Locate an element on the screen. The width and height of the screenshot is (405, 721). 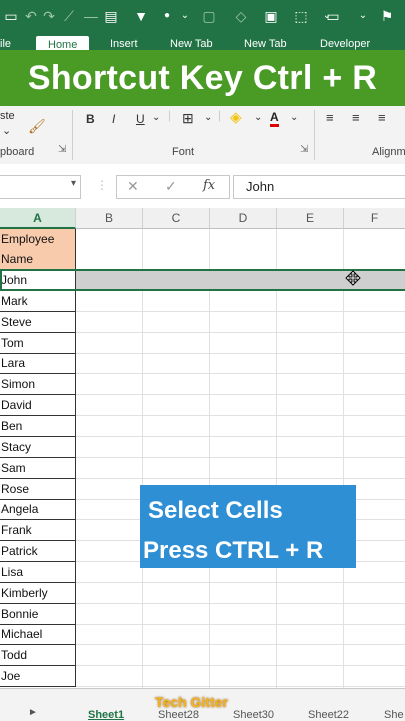
employee-cell: Kimberly is located at coordinates (38, 593).